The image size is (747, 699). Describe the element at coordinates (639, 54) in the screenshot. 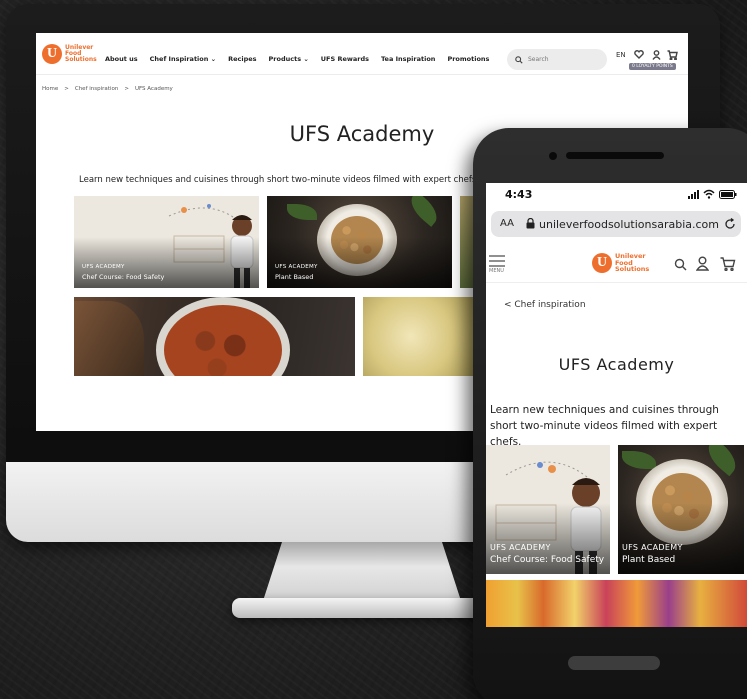

I see `heart-icon` at that location.